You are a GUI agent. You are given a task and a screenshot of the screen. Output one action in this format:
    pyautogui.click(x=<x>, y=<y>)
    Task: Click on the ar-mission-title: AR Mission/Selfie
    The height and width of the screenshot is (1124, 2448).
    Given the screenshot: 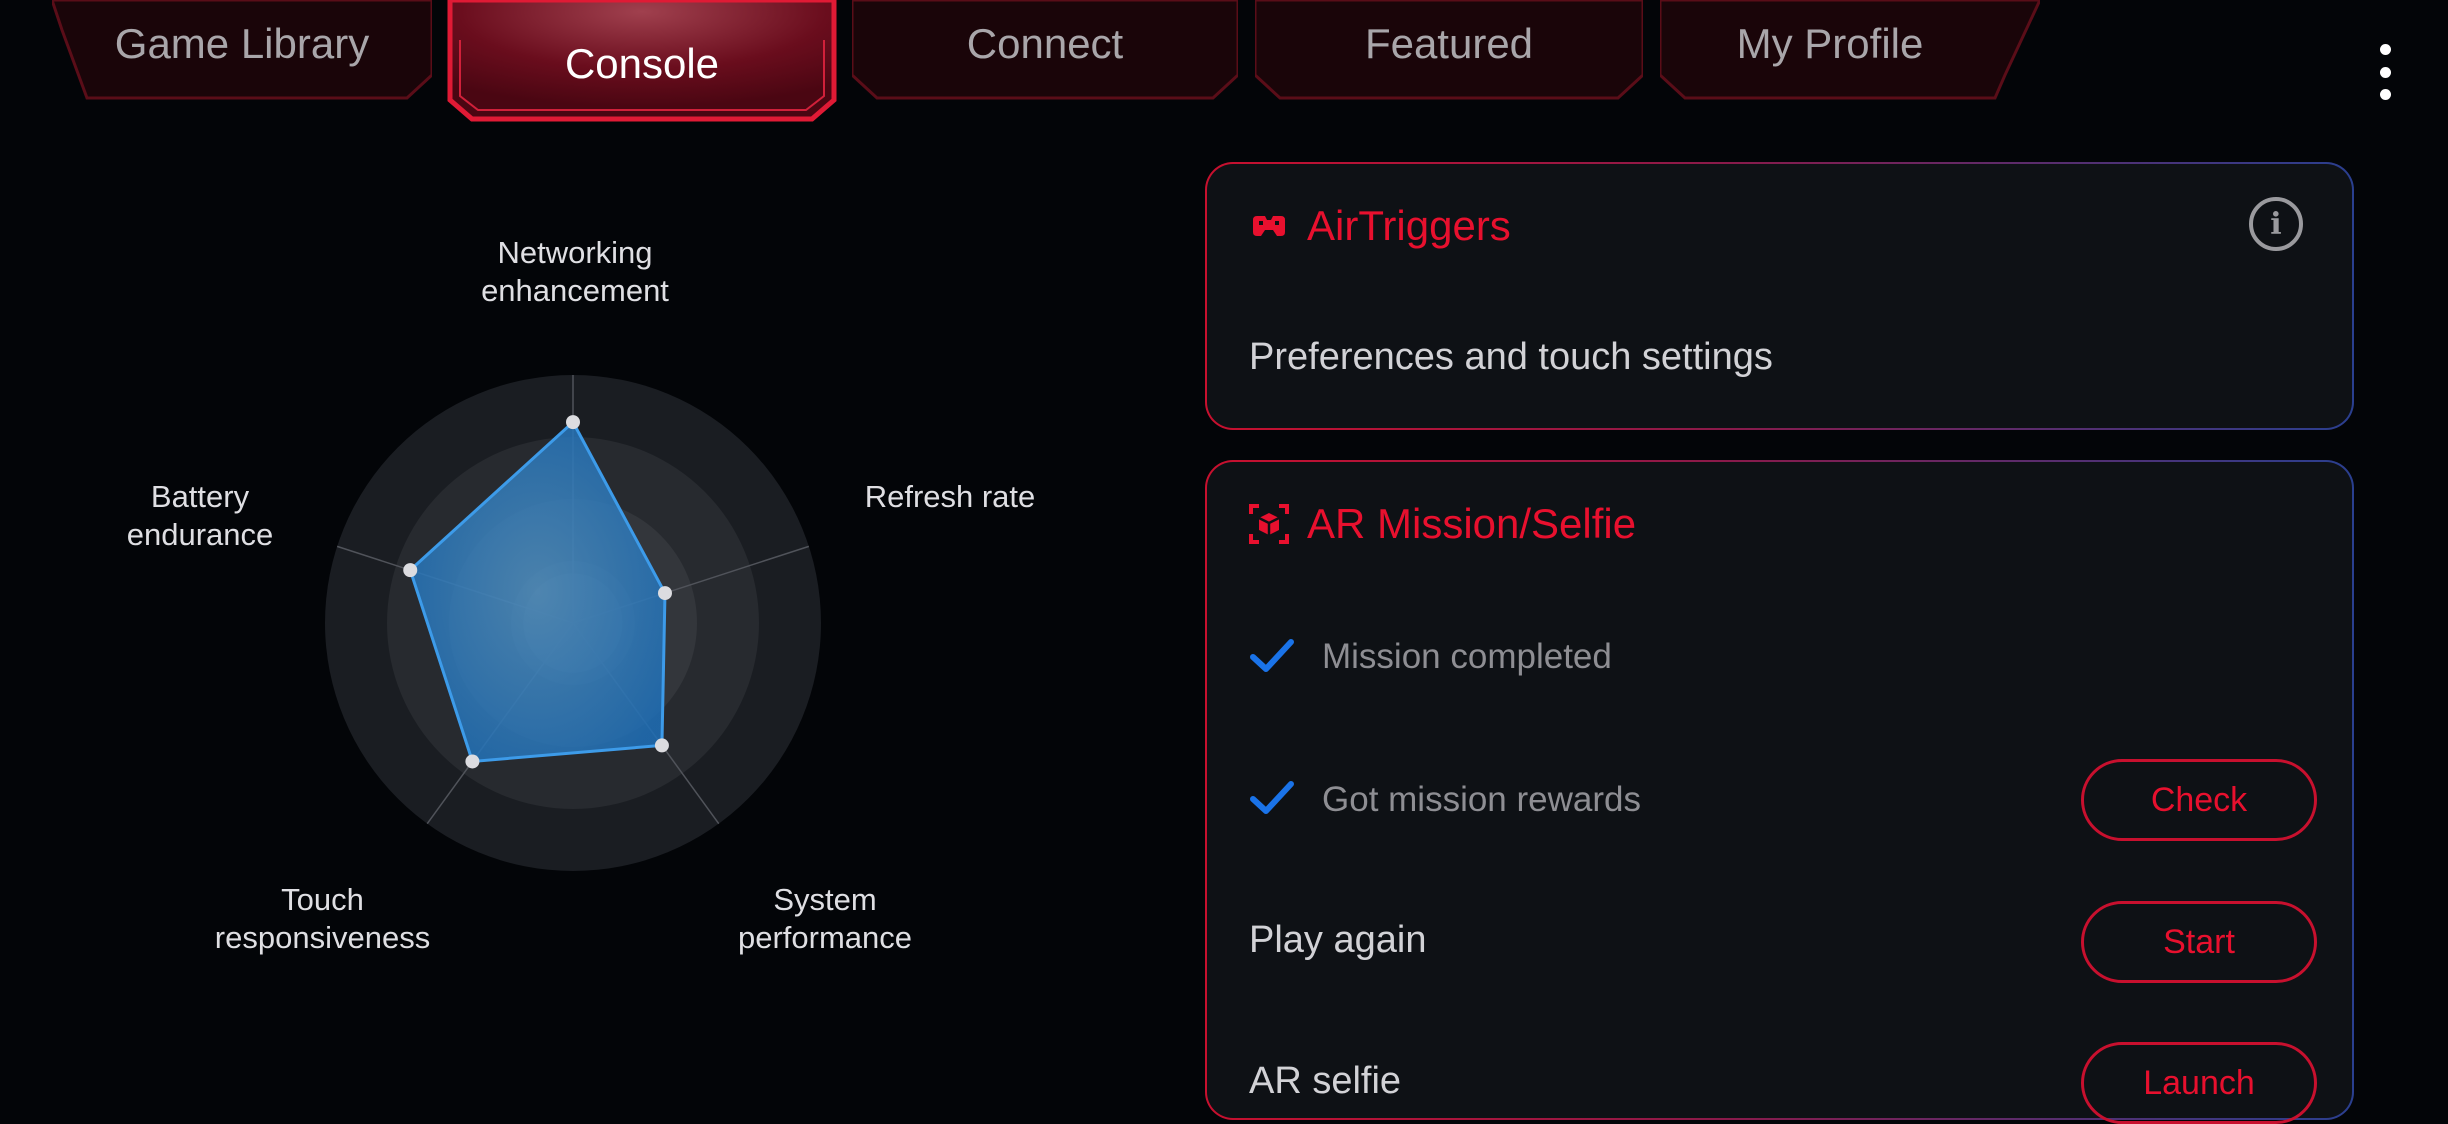 What is the action you would take?
    pyautogui.click(x=1442, y=524)
    